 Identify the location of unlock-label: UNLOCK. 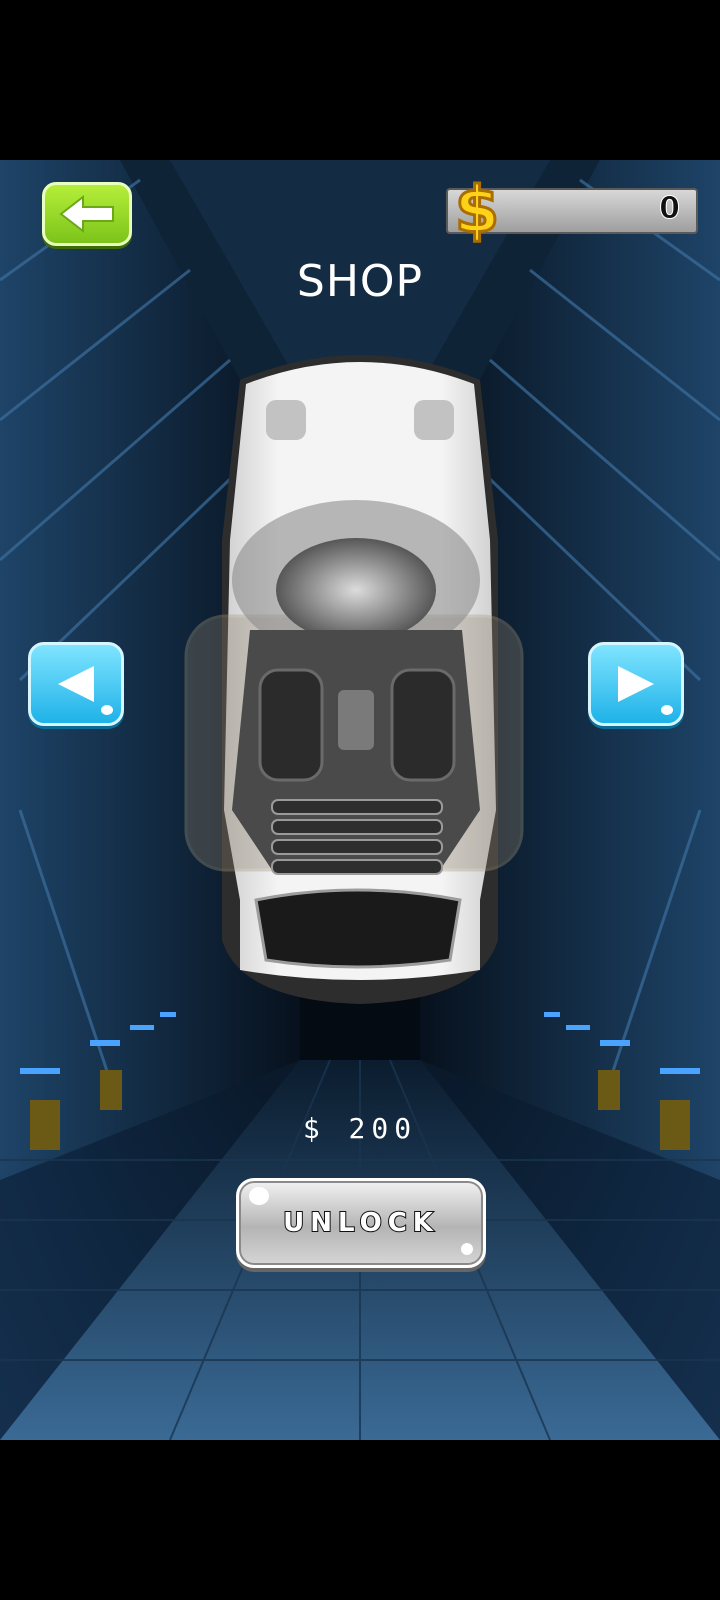
(360, 1223).